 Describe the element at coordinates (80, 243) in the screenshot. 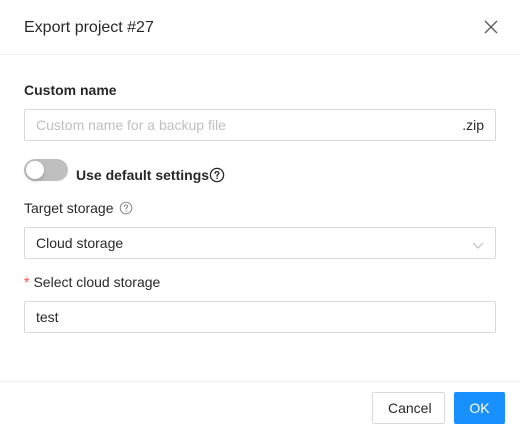

I see `target-storage-value: Cloud storage` at that location.